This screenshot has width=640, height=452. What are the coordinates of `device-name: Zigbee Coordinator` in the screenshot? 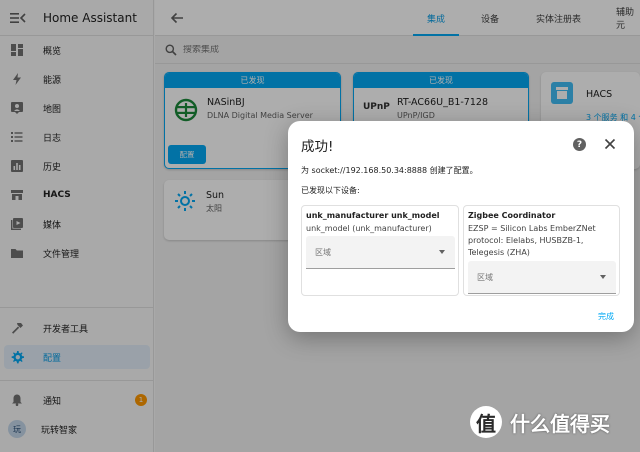 It's located at (512, 215).